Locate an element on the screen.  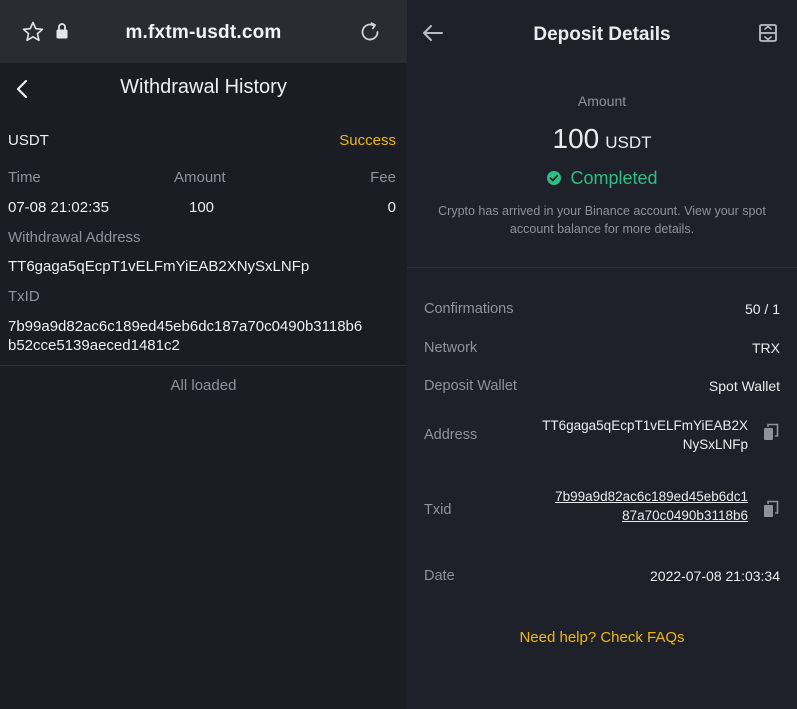
amount-label: Amount is located at coordinates (602, 101).